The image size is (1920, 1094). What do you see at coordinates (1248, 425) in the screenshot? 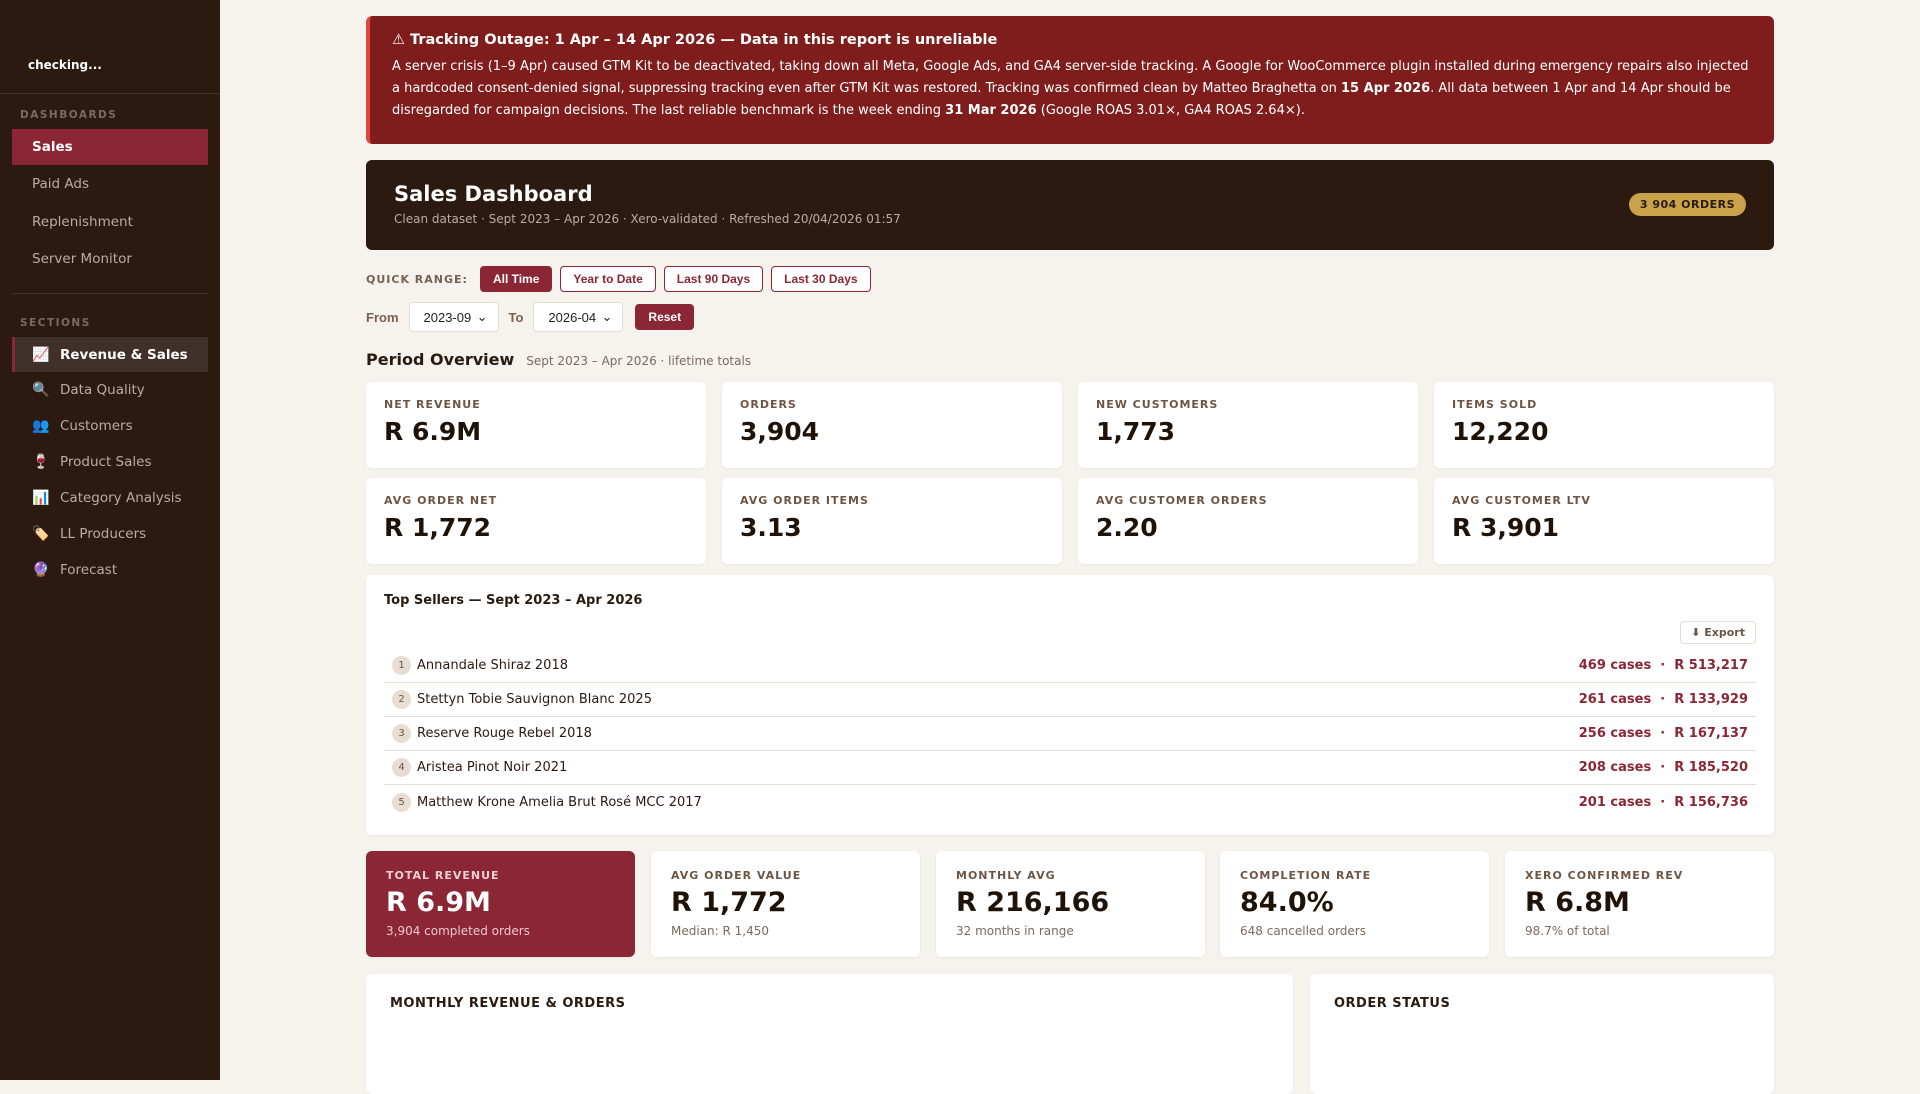
I see `kpi-new-customers: NEW CUSTOMERS 1,773` at bounding box center [1248, 425].